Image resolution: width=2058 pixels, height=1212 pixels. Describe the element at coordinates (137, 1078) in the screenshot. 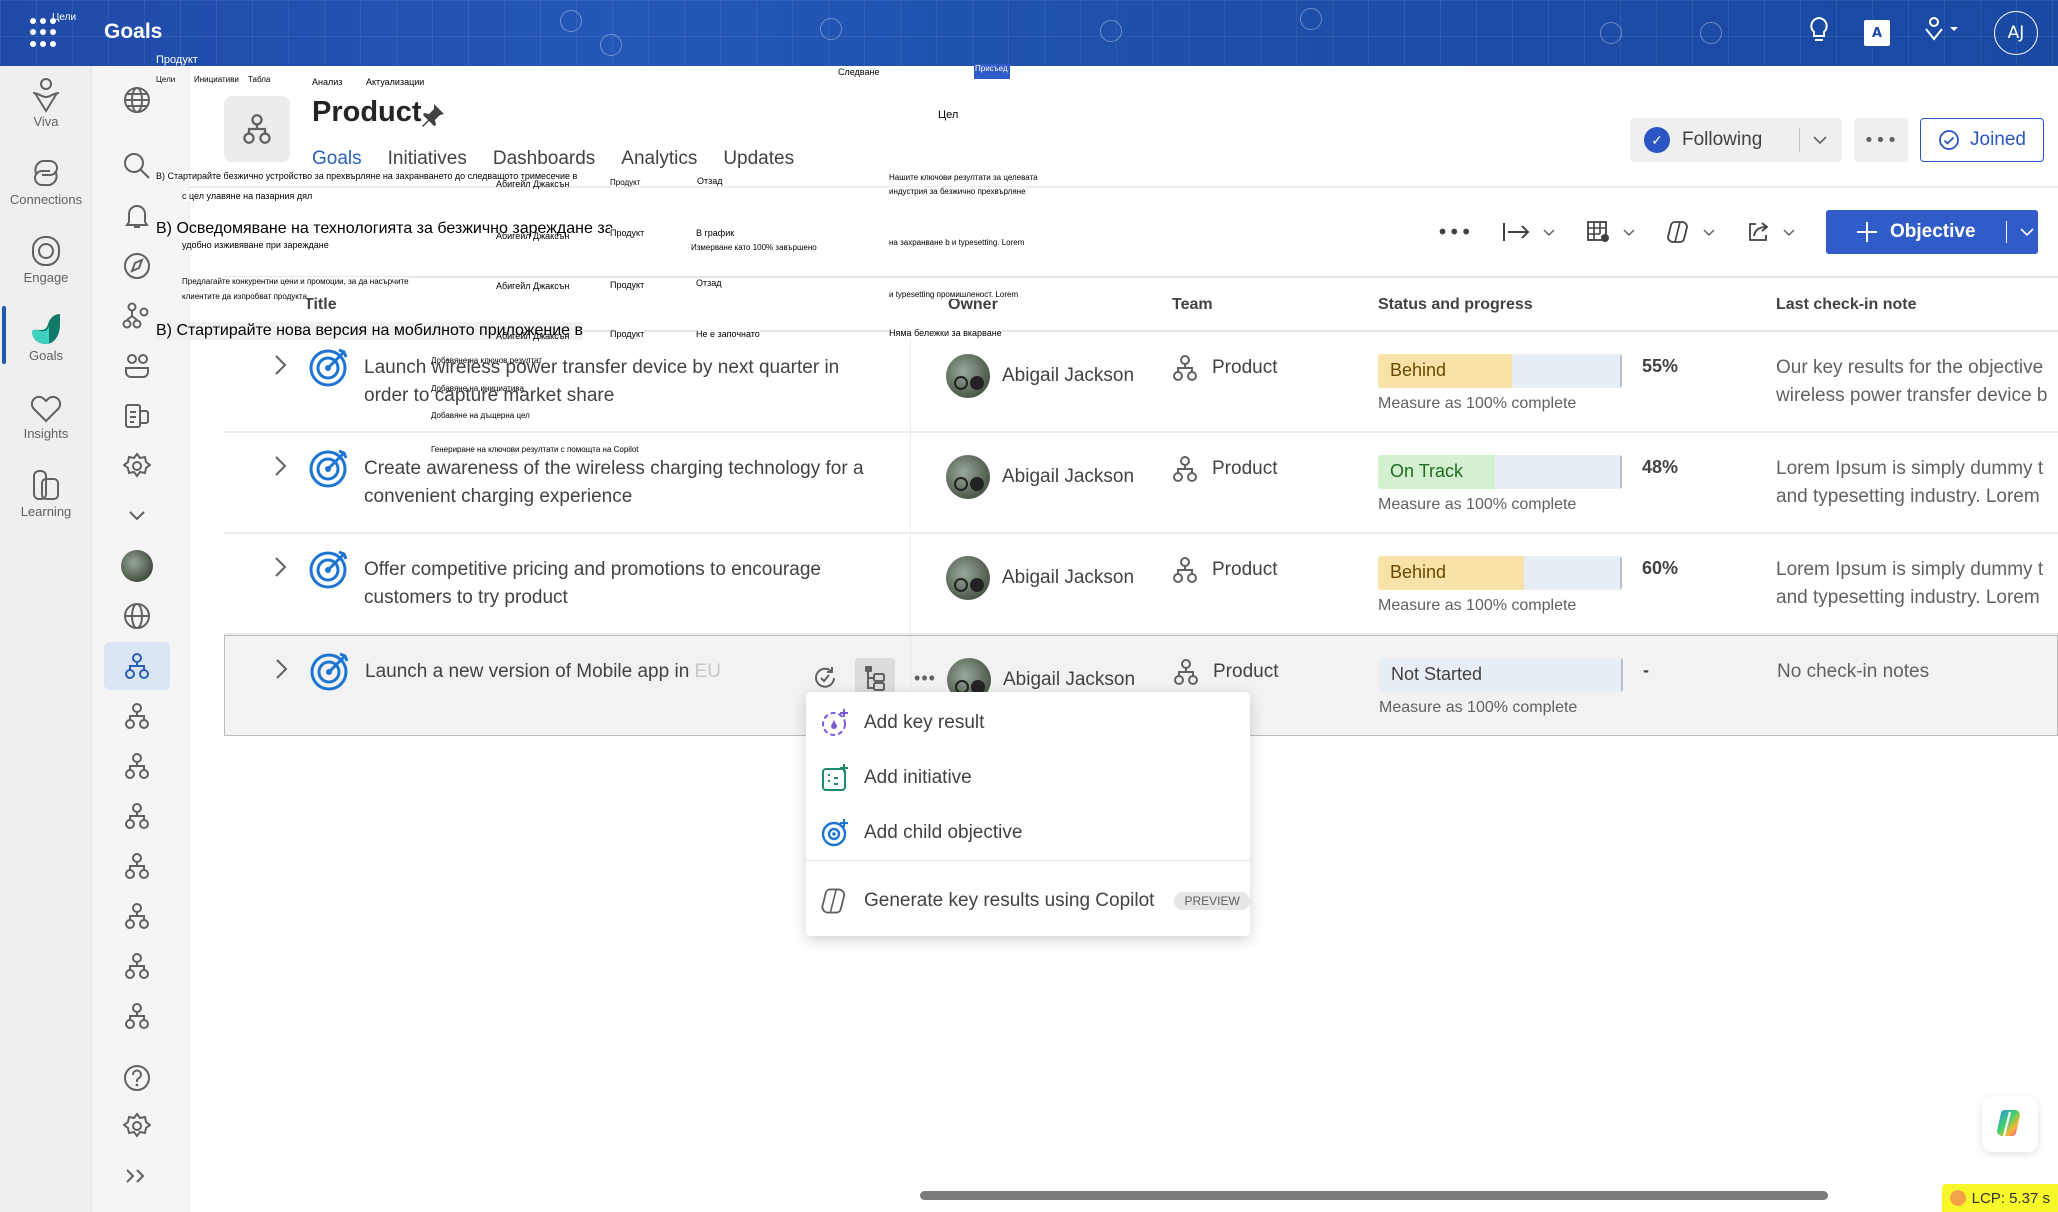

I see `help-icon` at that location.